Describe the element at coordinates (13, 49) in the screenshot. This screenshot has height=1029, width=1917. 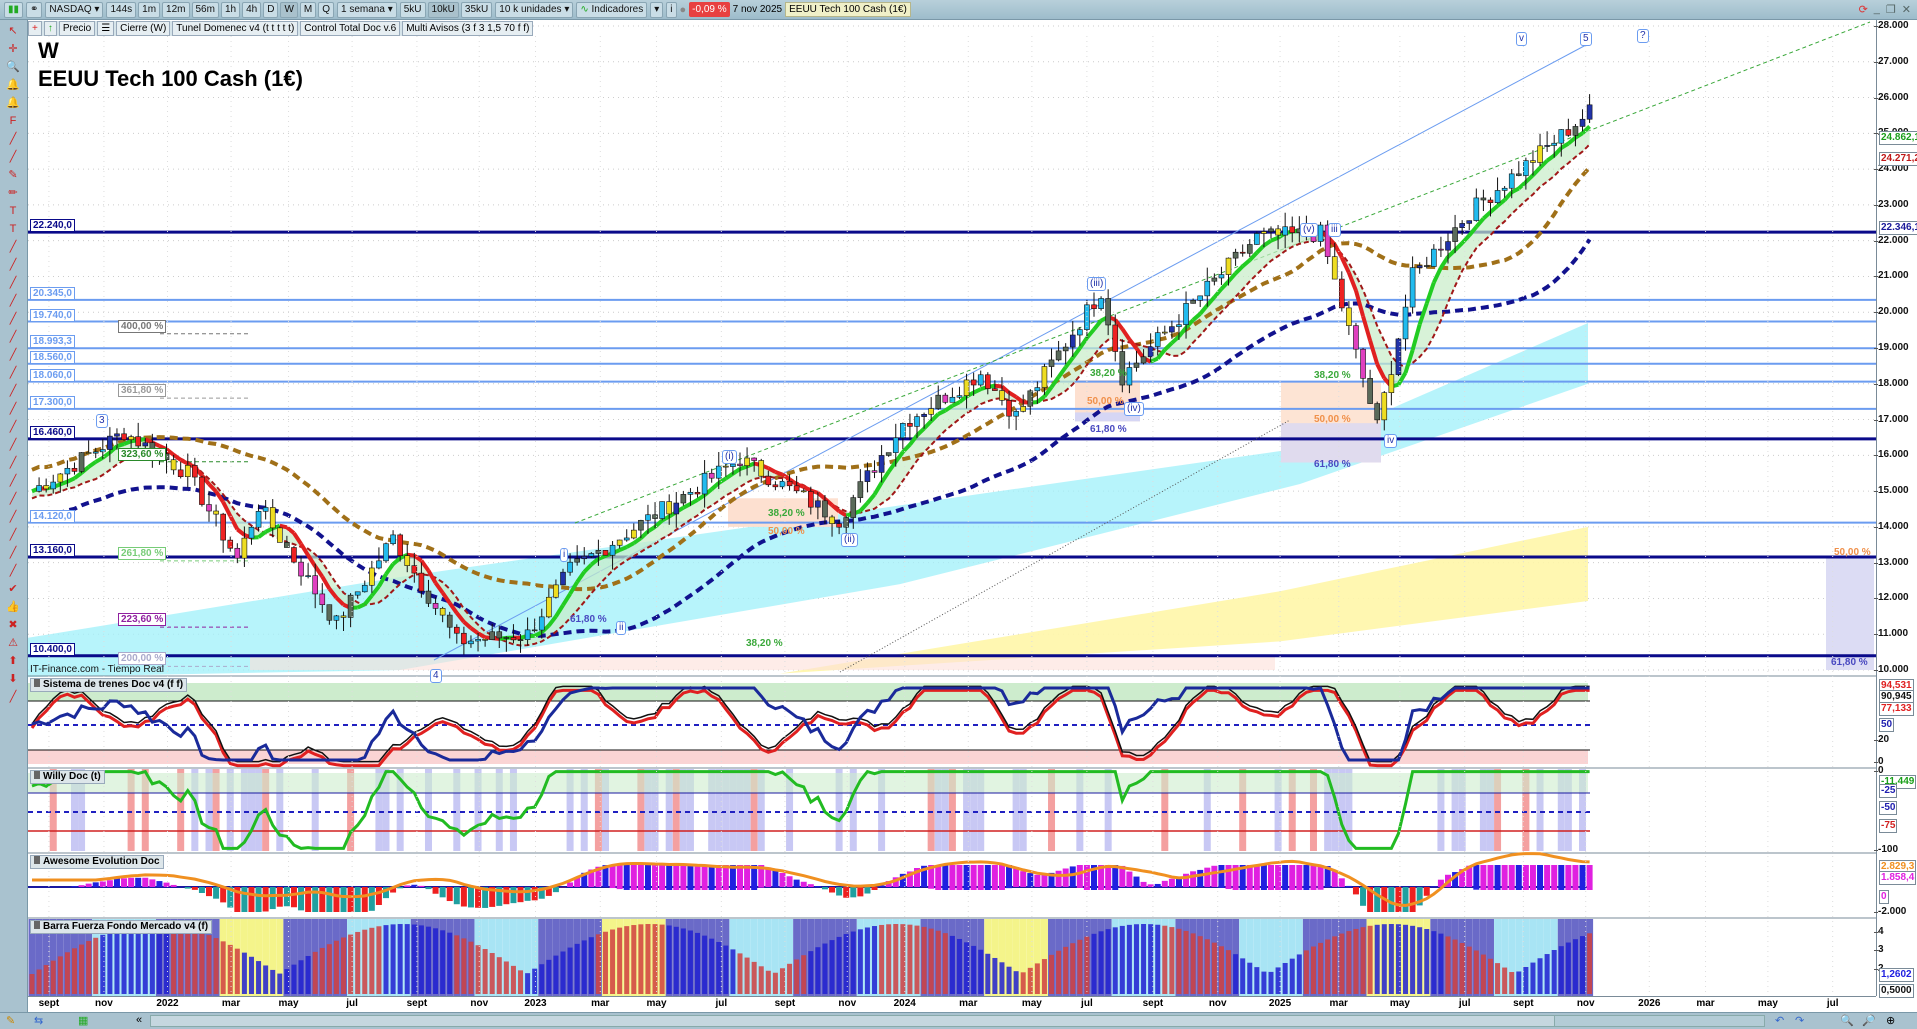
I see `crosshair-tool-icon: ✛` at that location.